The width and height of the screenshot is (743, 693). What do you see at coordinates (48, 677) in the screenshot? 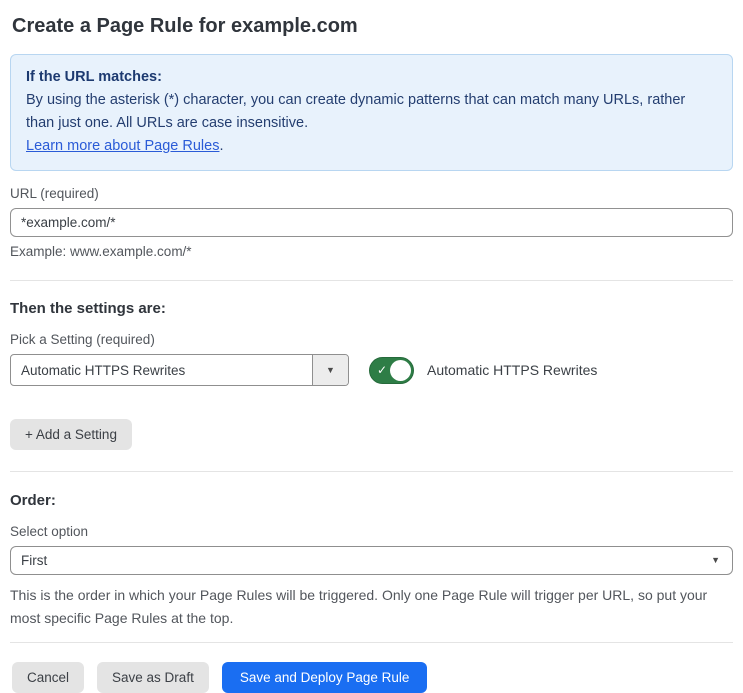
I see `cancel-button: Cancel` at bounding box center [48, 677].